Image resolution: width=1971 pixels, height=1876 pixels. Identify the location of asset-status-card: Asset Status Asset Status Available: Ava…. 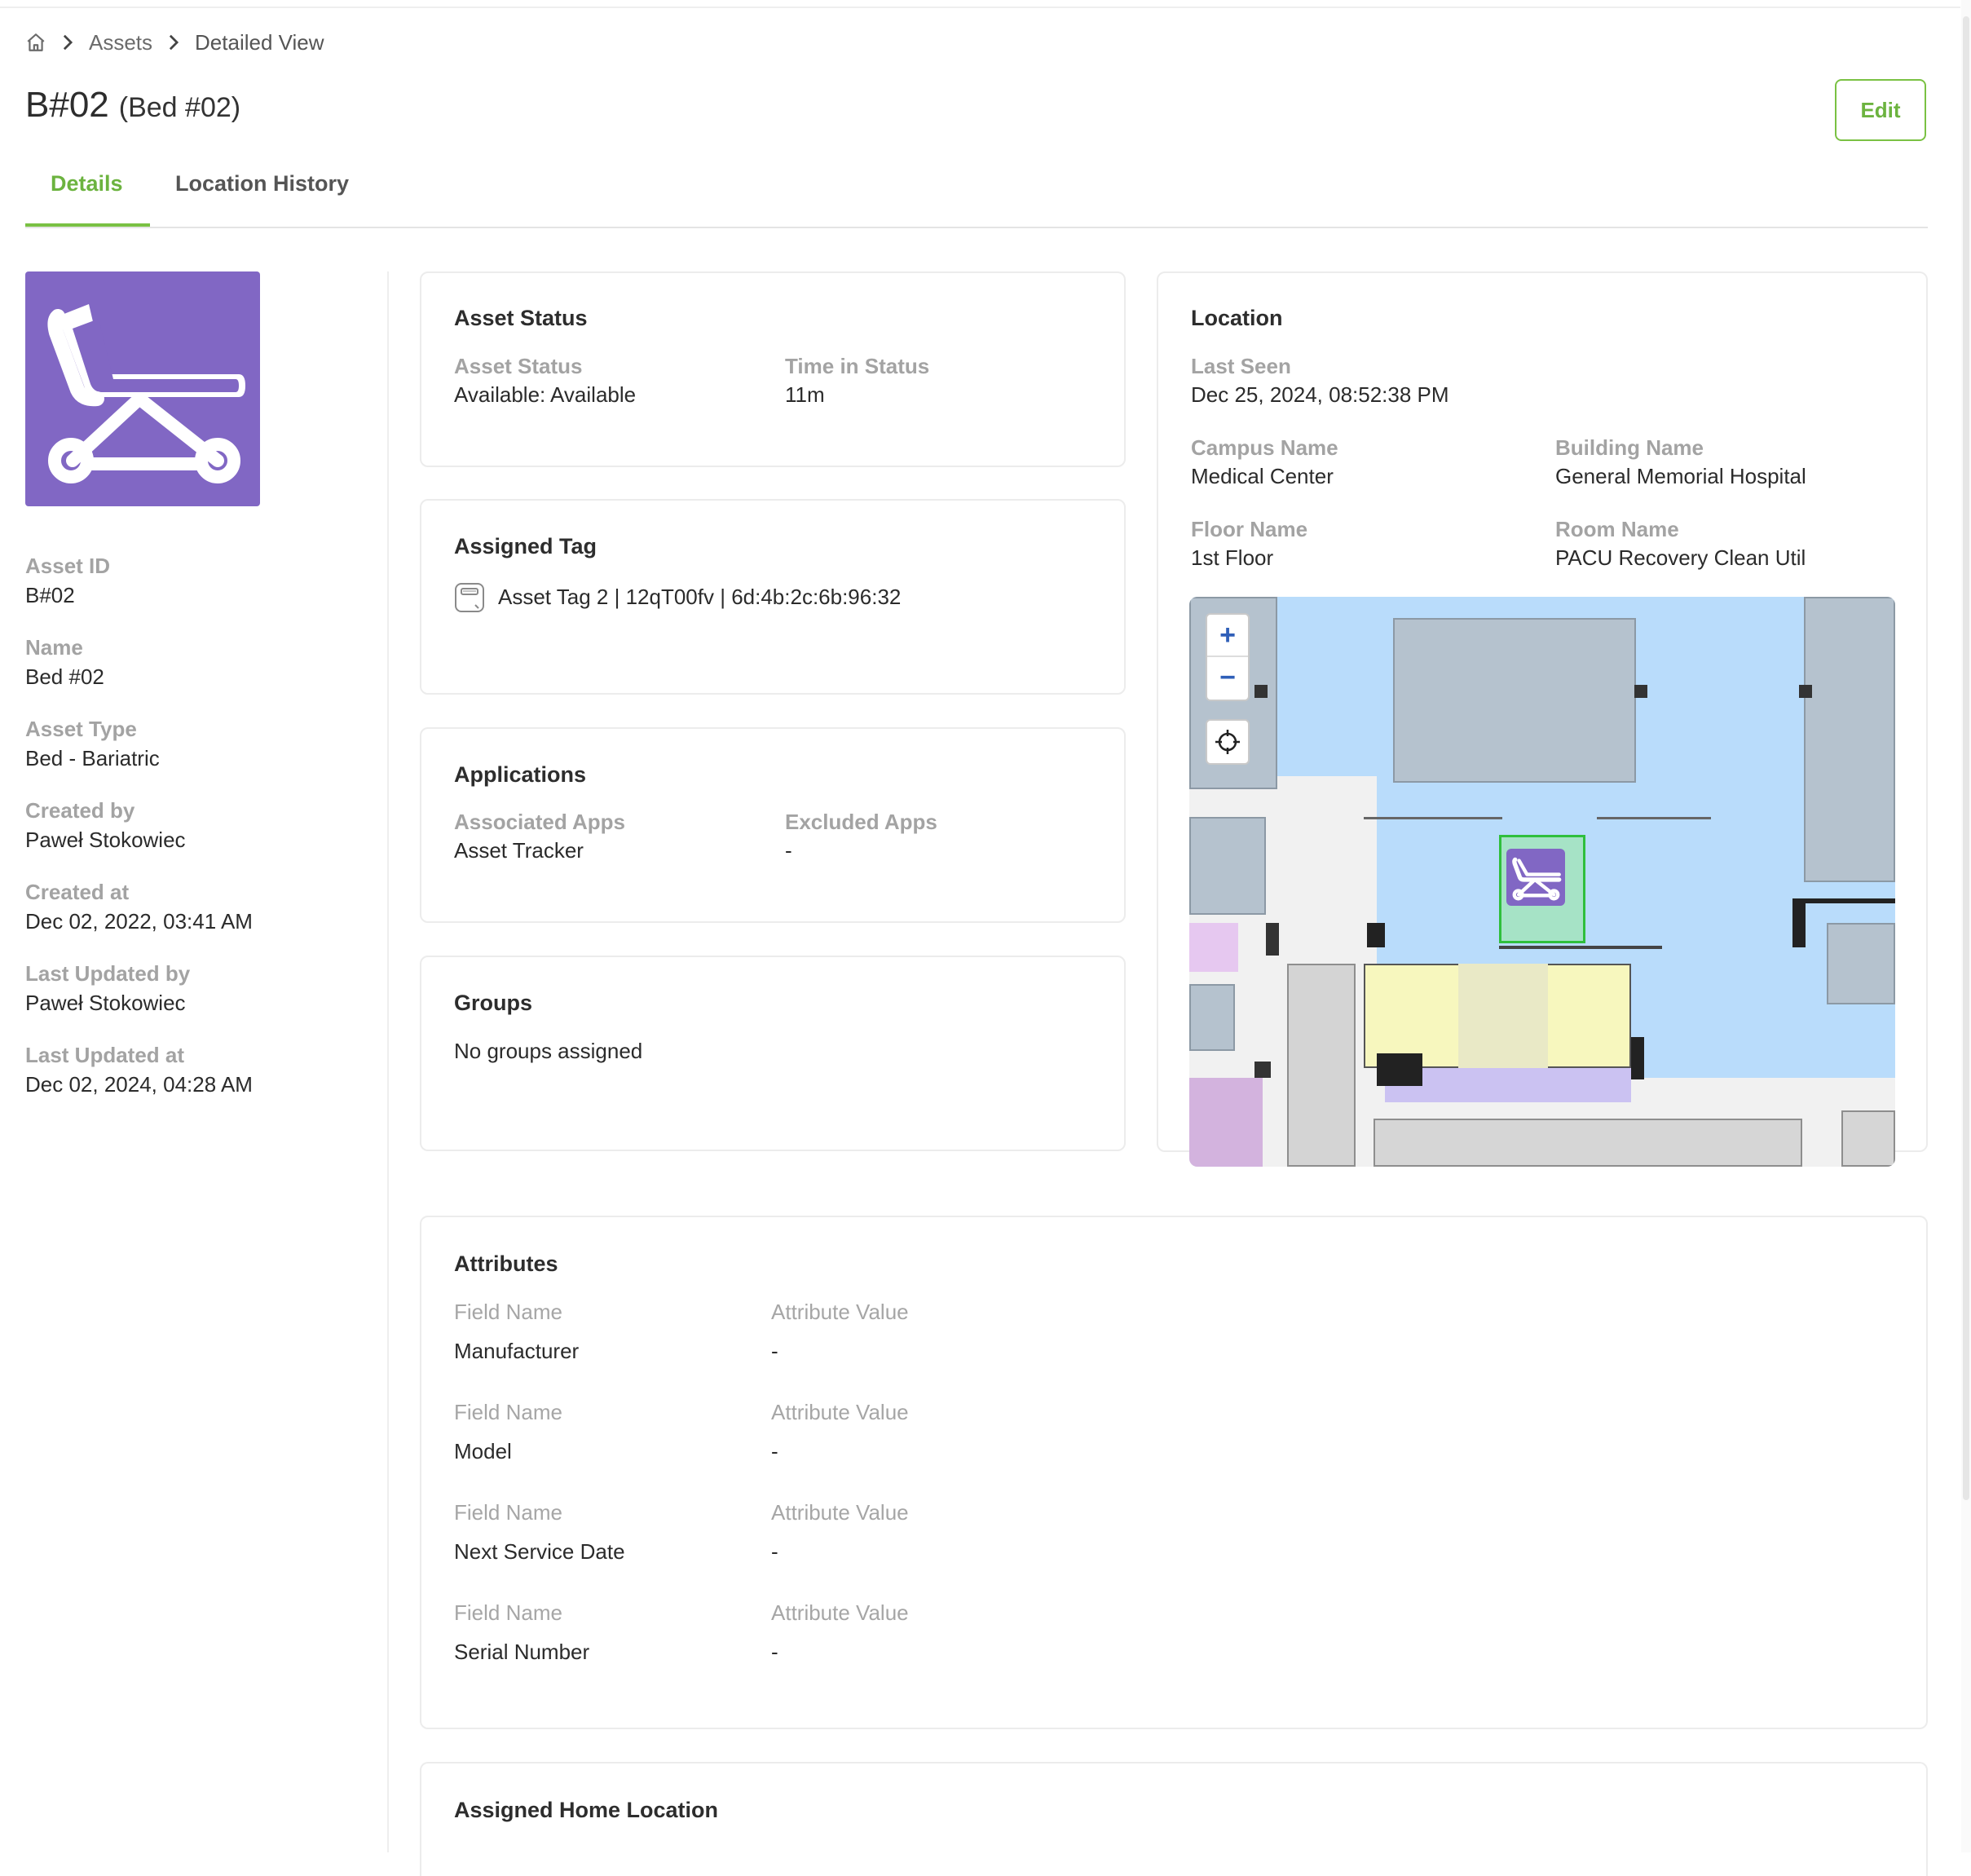
(773, 369).